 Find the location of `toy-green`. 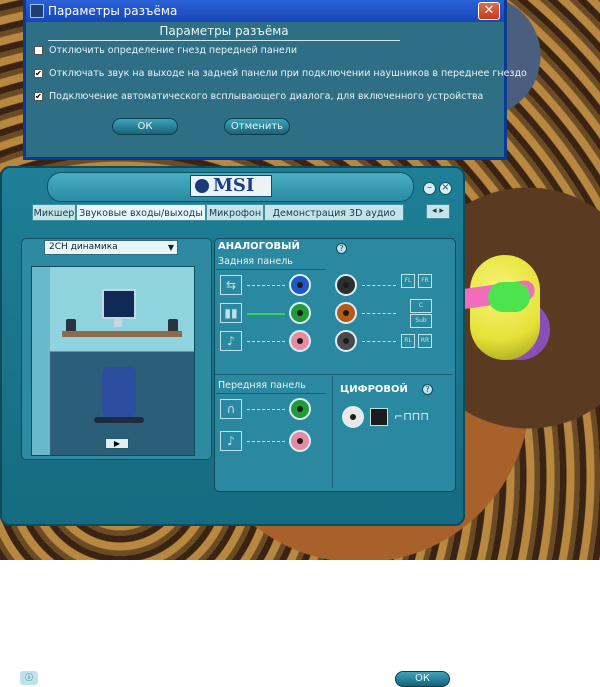

toy-green is located at coordinates (509, 297).